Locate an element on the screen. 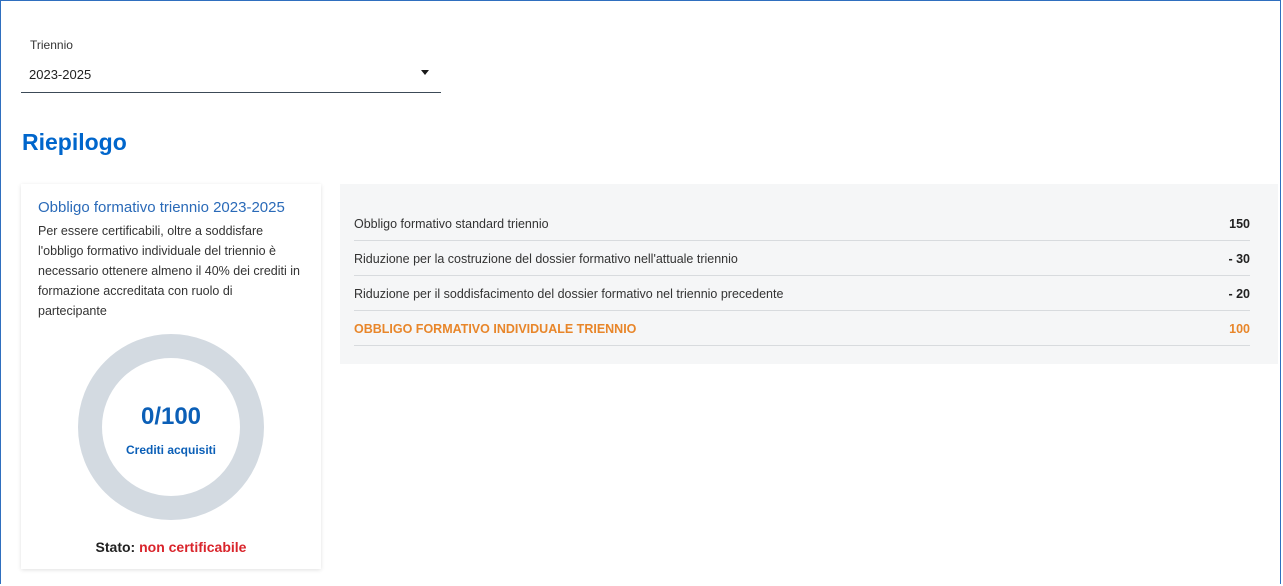 The image size is (1283, 586). breakdown-row: Obbligo formativo standard triennio 150 is located at coordinates (802, 223).